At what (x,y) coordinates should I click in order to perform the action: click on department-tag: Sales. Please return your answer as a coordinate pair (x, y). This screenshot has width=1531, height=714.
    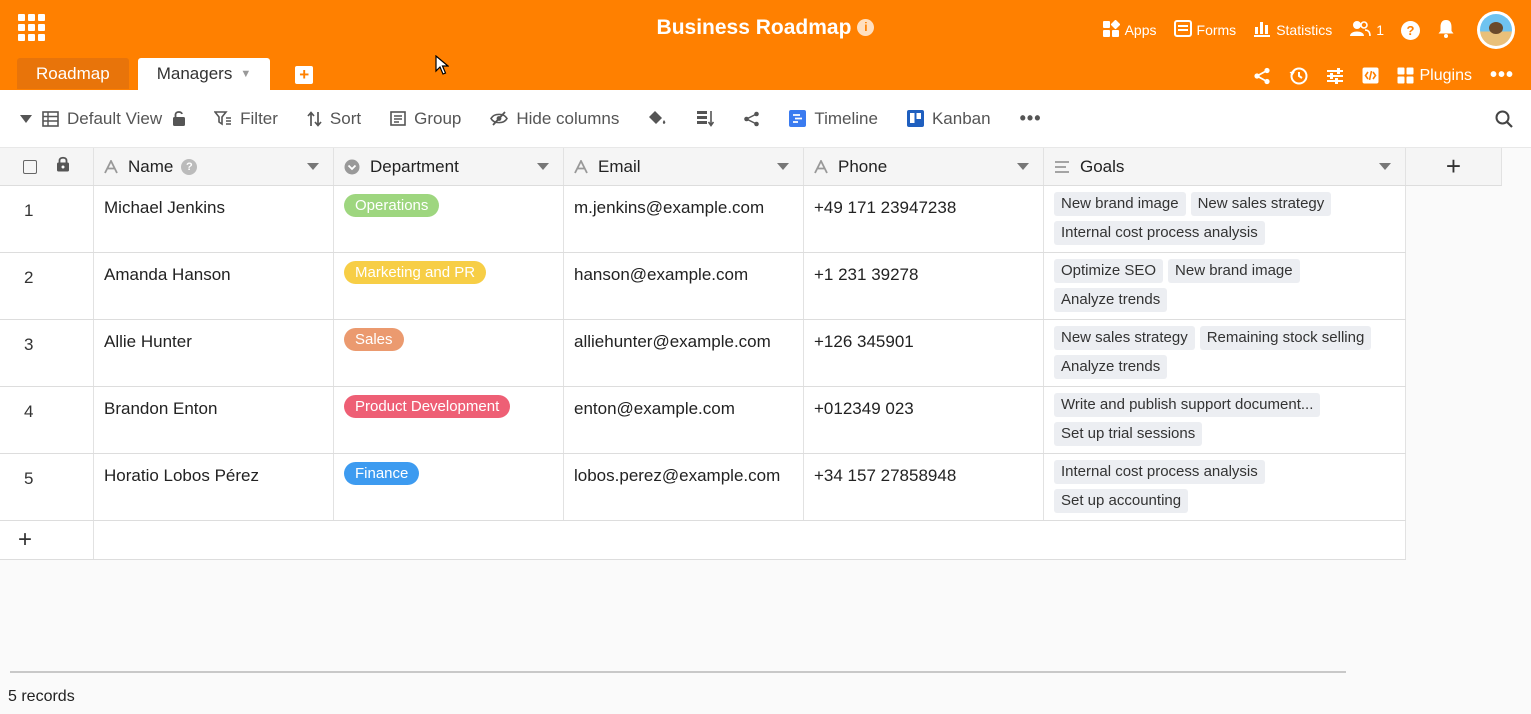
    Looking at the image, I should click on (374, 339).